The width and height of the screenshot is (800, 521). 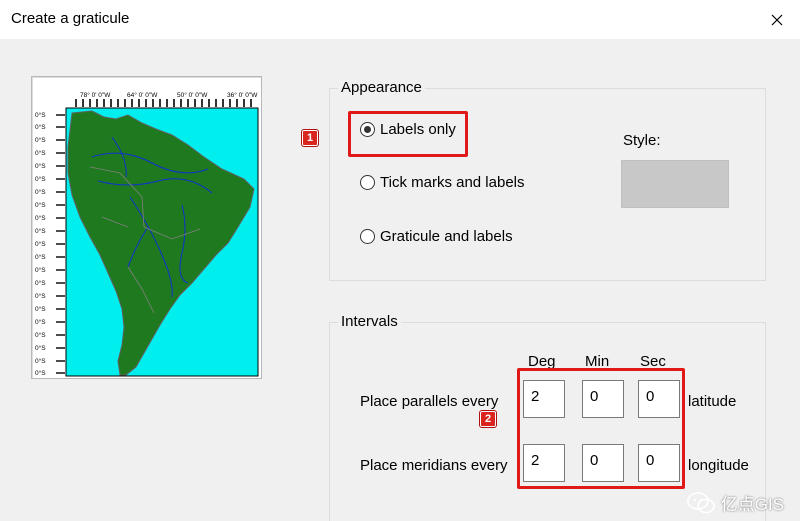 What do you see at coordinates (192, 95) in the screenshot?
I see `top-tick-label: 50° 0' 0"W` at bounding box center [192, 95].